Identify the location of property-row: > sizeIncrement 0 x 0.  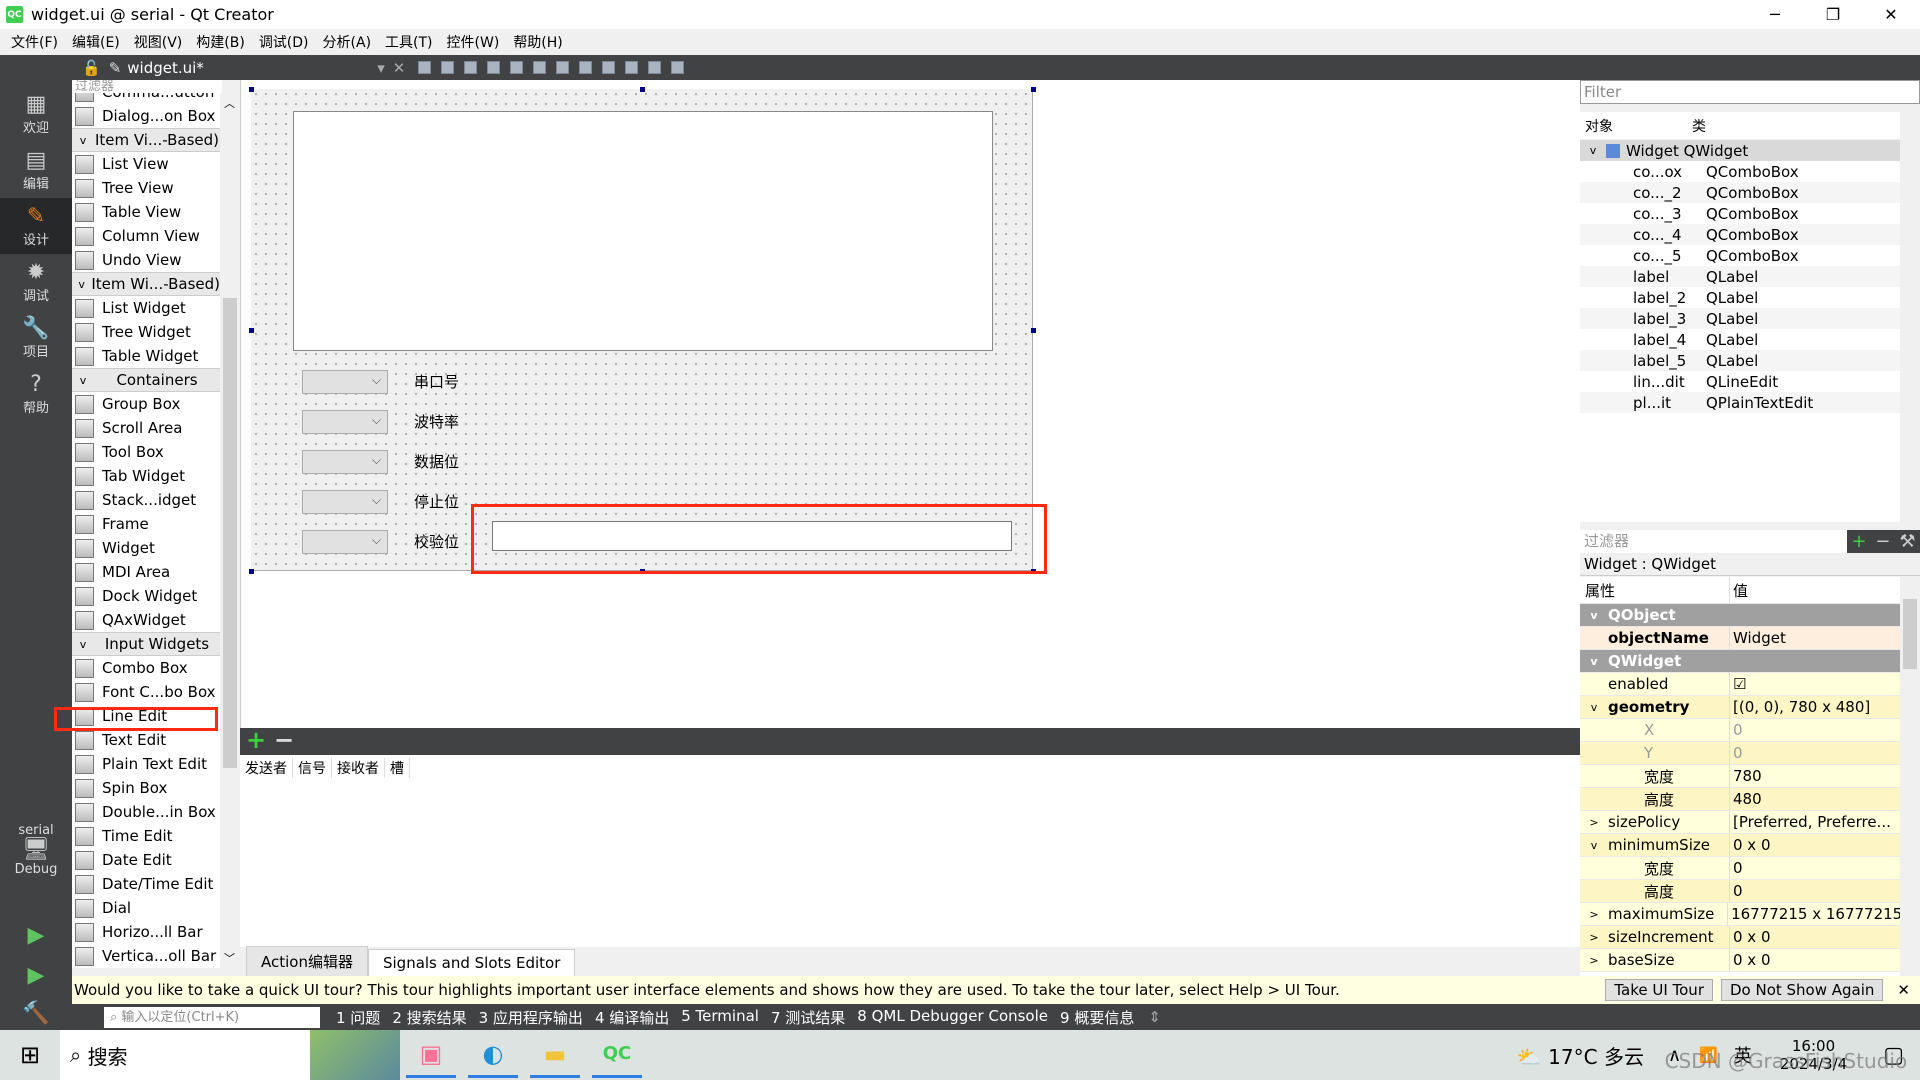
(1740, 937).